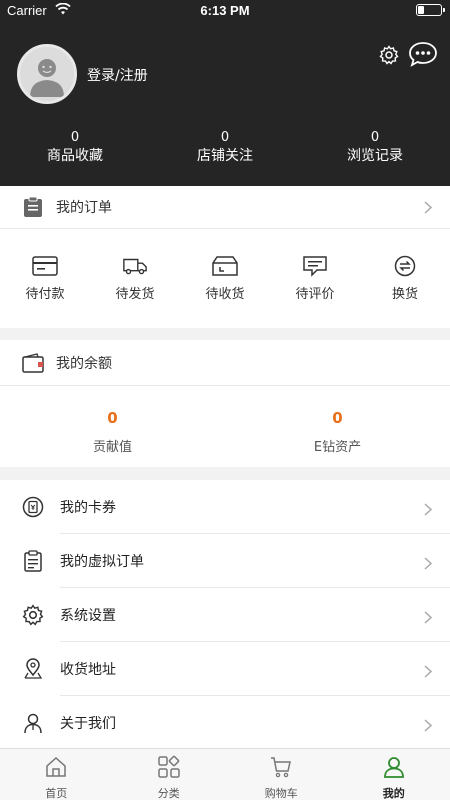 The width and height of the screenshot is (450, 800). I want to click on menu-item-virtual-orders: 我的虚拟订单, so click(225, 561).